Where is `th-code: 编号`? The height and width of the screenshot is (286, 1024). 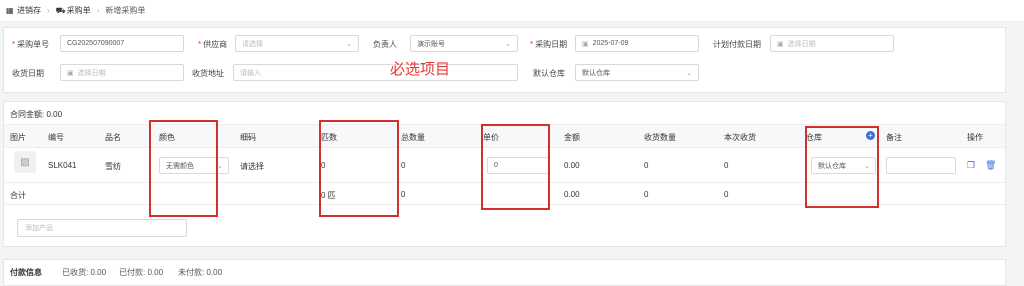
th-code: 编号 is located at coordinates (56, 137).